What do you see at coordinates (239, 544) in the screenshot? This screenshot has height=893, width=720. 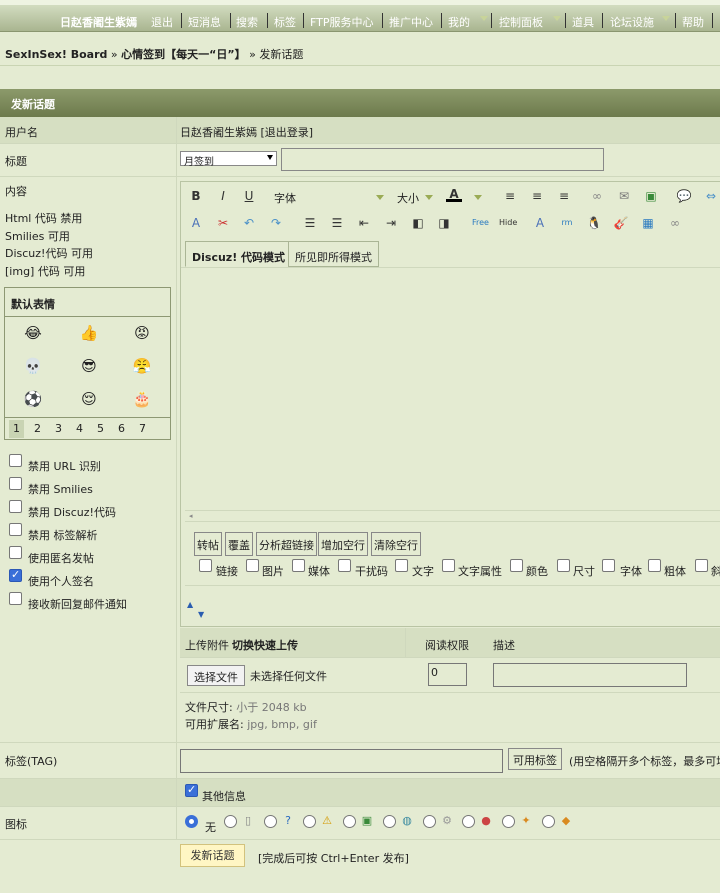 I see `overwrite-button: 覆盖` at bounding box center [239, 544].